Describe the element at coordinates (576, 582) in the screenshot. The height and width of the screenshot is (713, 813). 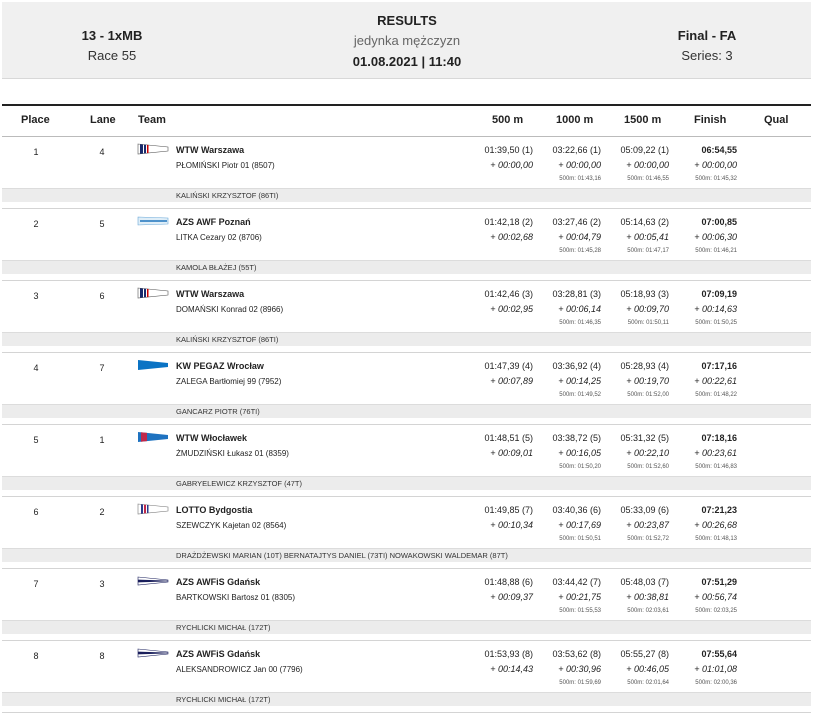
I see `split-1000-time: 03:44,42 (7)` at that location.